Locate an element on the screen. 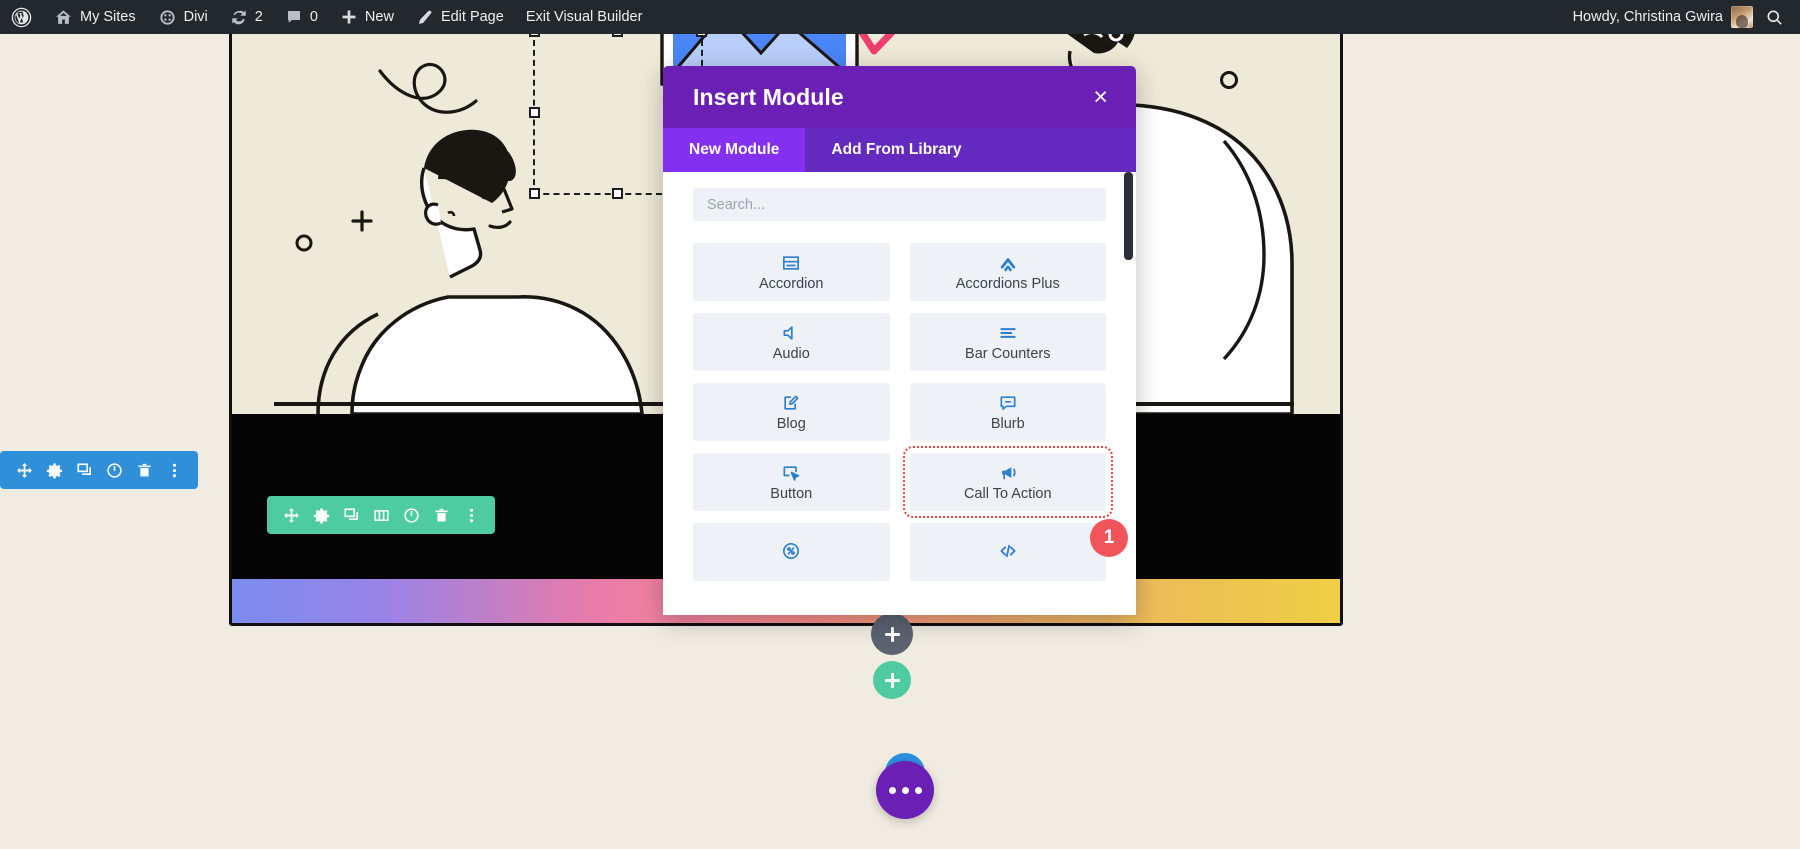 This screenshot has height=849, width=1800. adminbar-item-exit-visual-builder: Exit Visual Builder is located at coordinates (584, 17).